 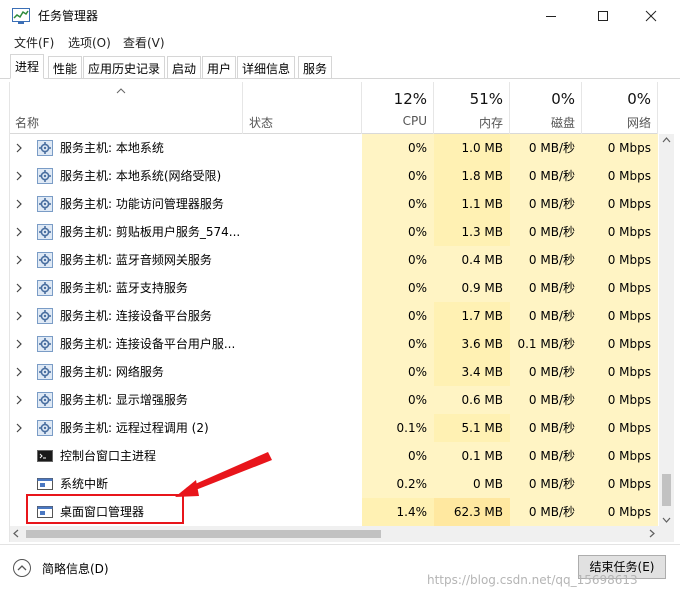 I want to click on watermark-text: https://blog.csdn.net/qq_15698613, so click(x=532, y=580).